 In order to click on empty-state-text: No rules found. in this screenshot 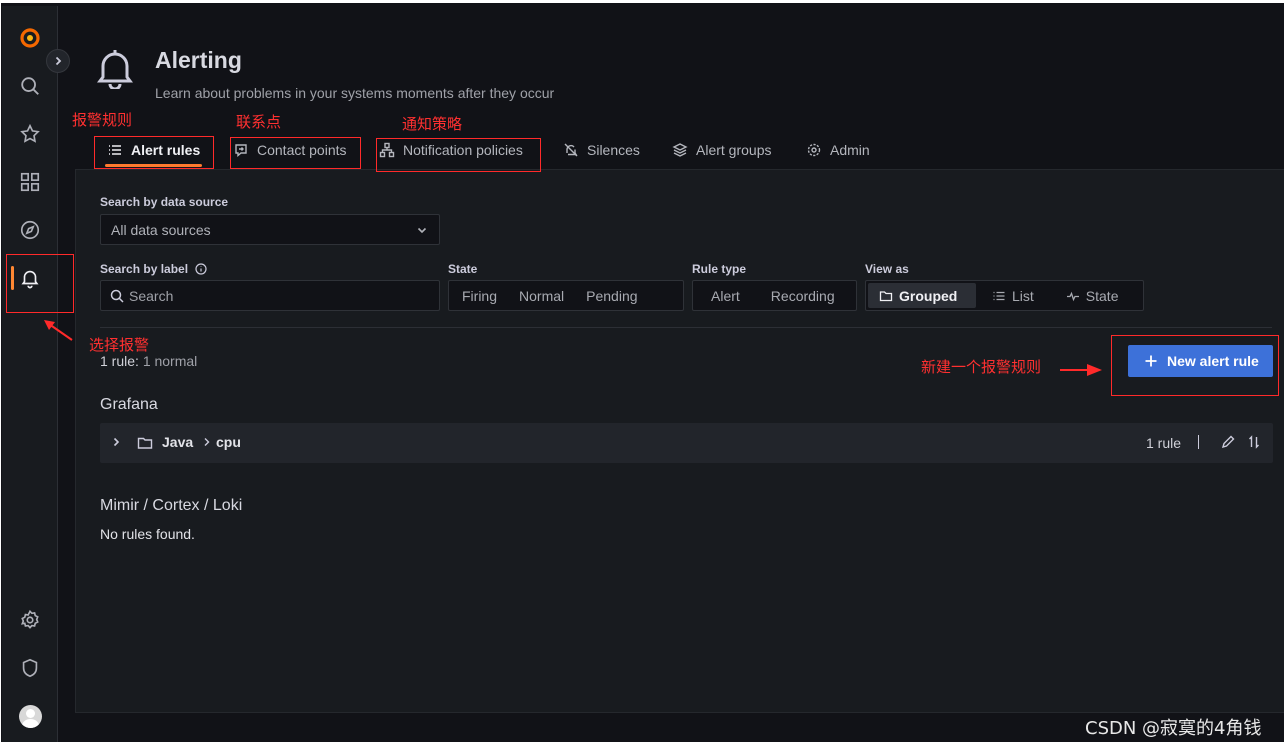, I will do `click(147, 534)`.